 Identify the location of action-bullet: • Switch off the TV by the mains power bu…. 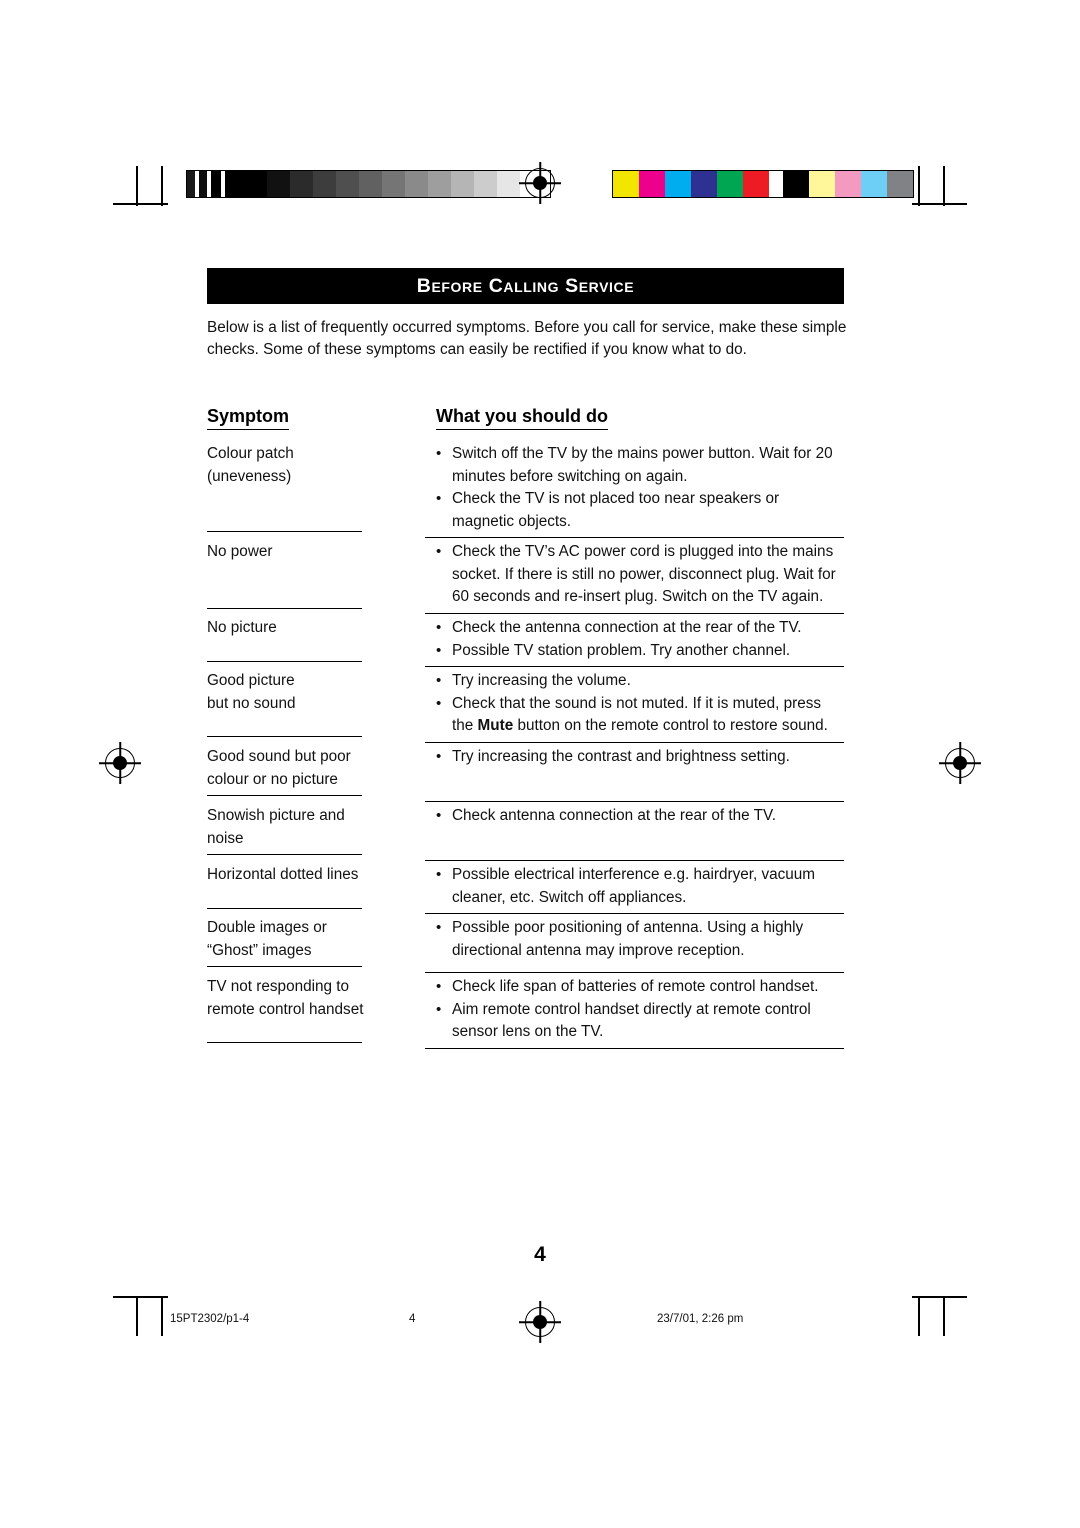
(640, 465).